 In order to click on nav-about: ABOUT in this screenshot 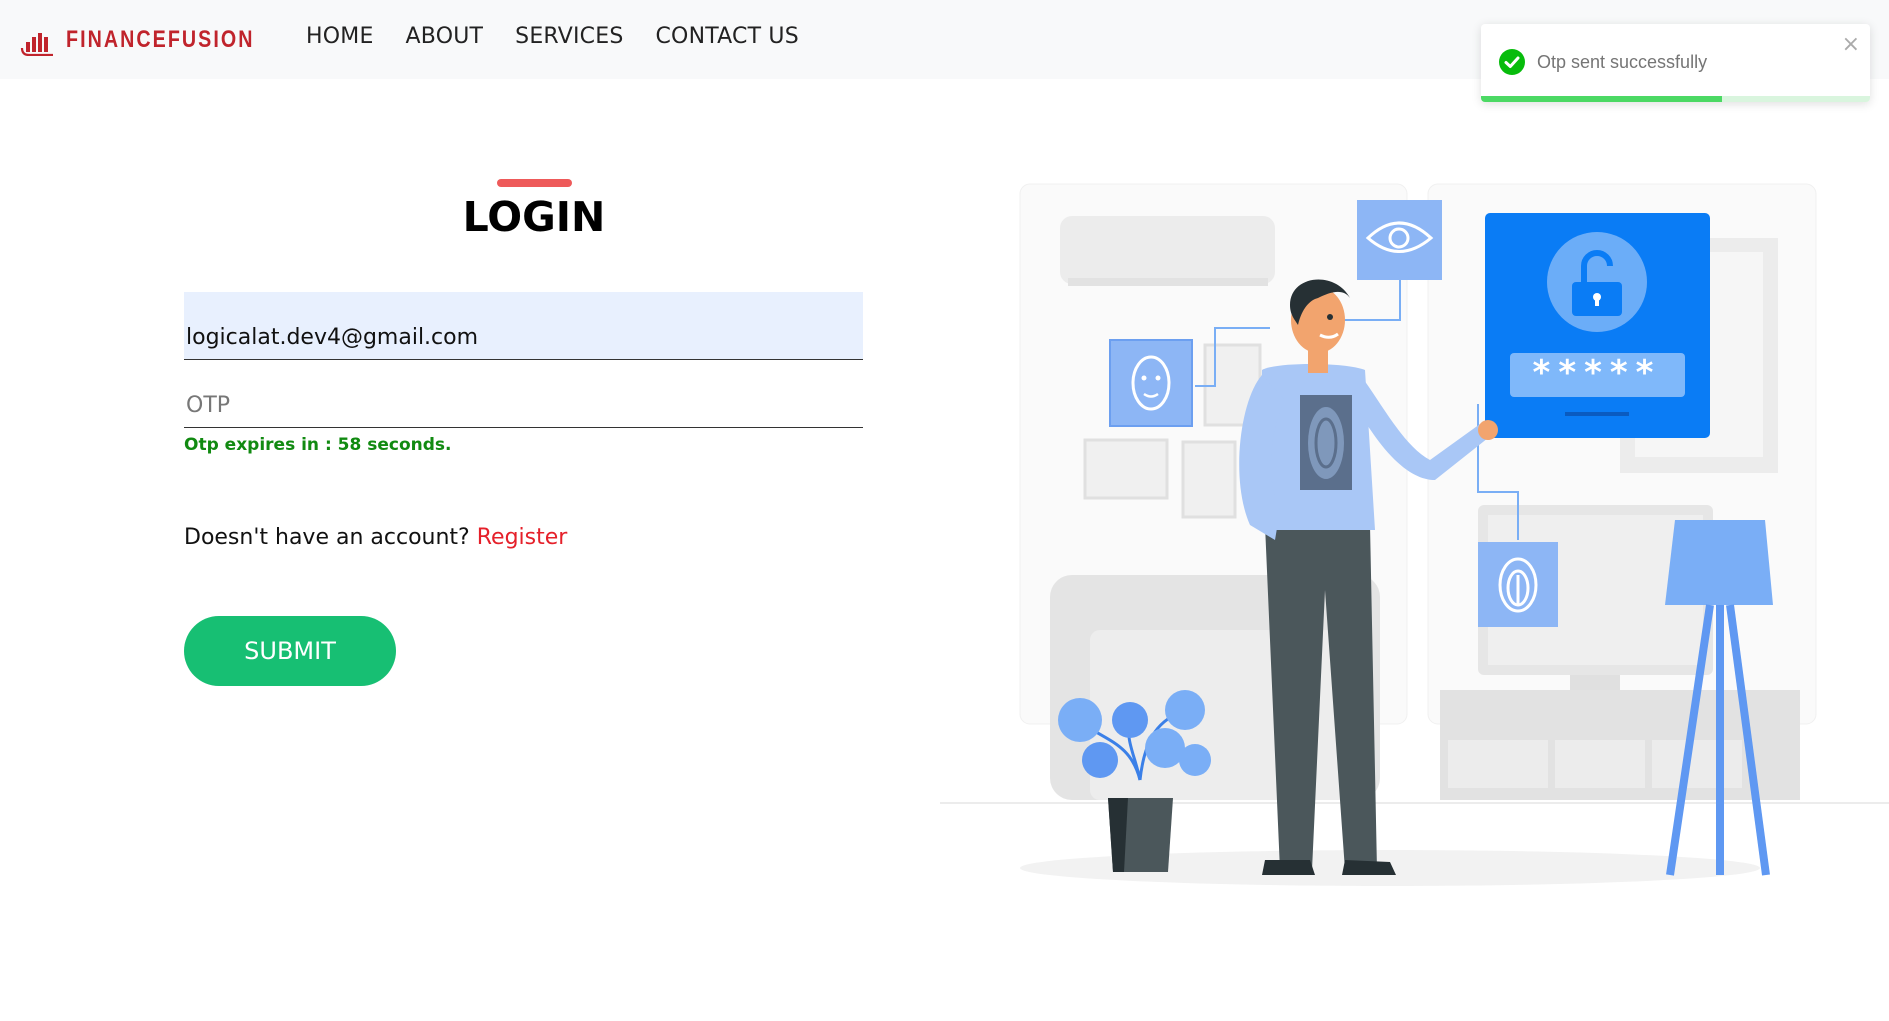, I will do `click(445, 36)`.